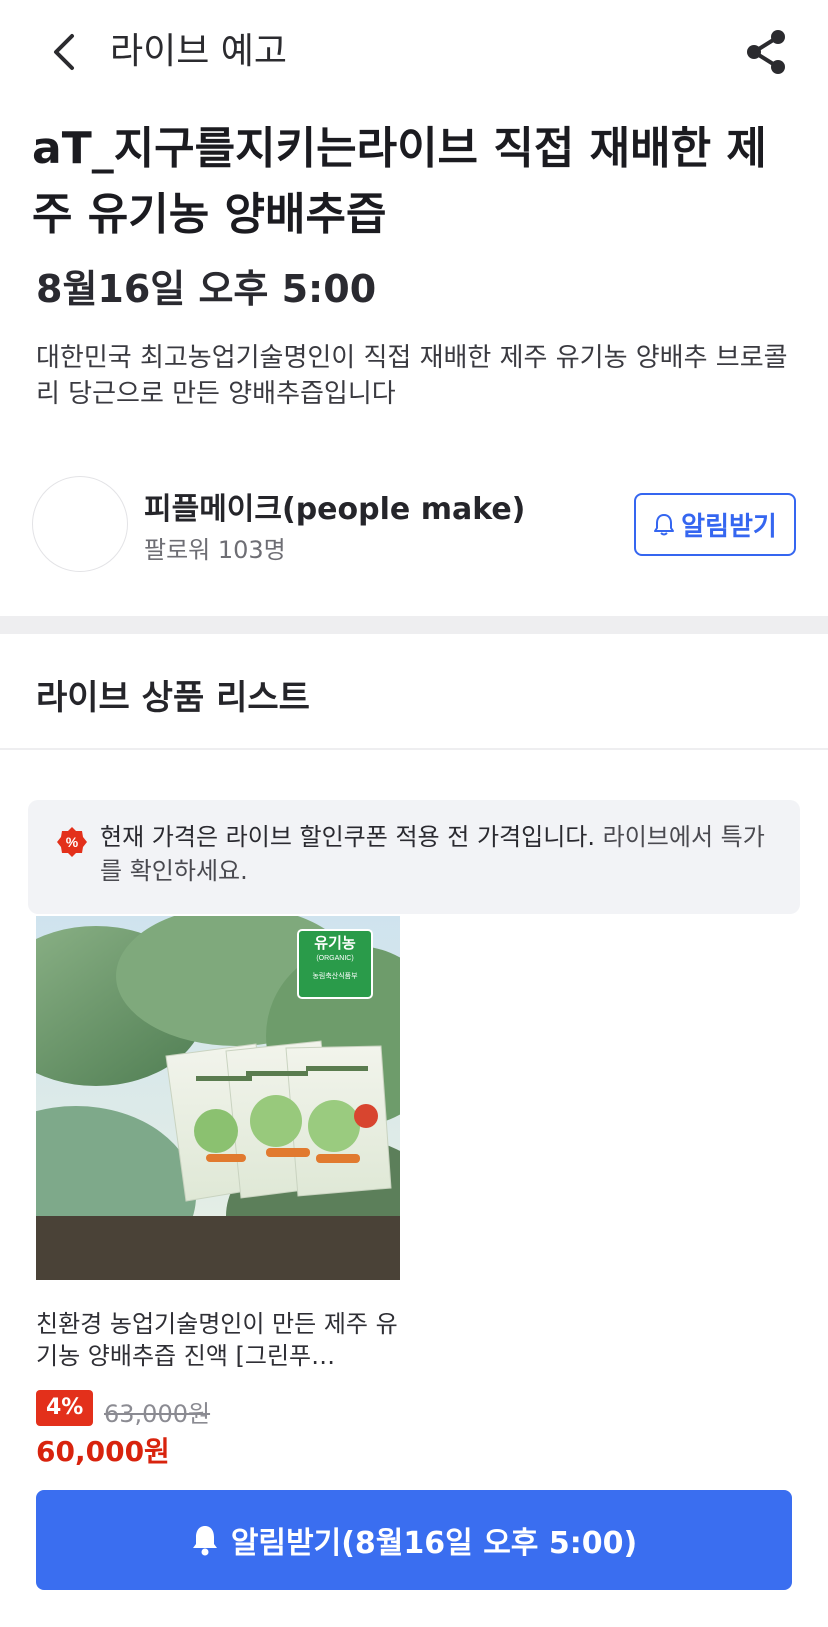 The image size is (828, 1627). What do you see at coordinates (204, 1541) in the screenshot?
I see `bell-filled-icon` at bounding box center [204, 1541].